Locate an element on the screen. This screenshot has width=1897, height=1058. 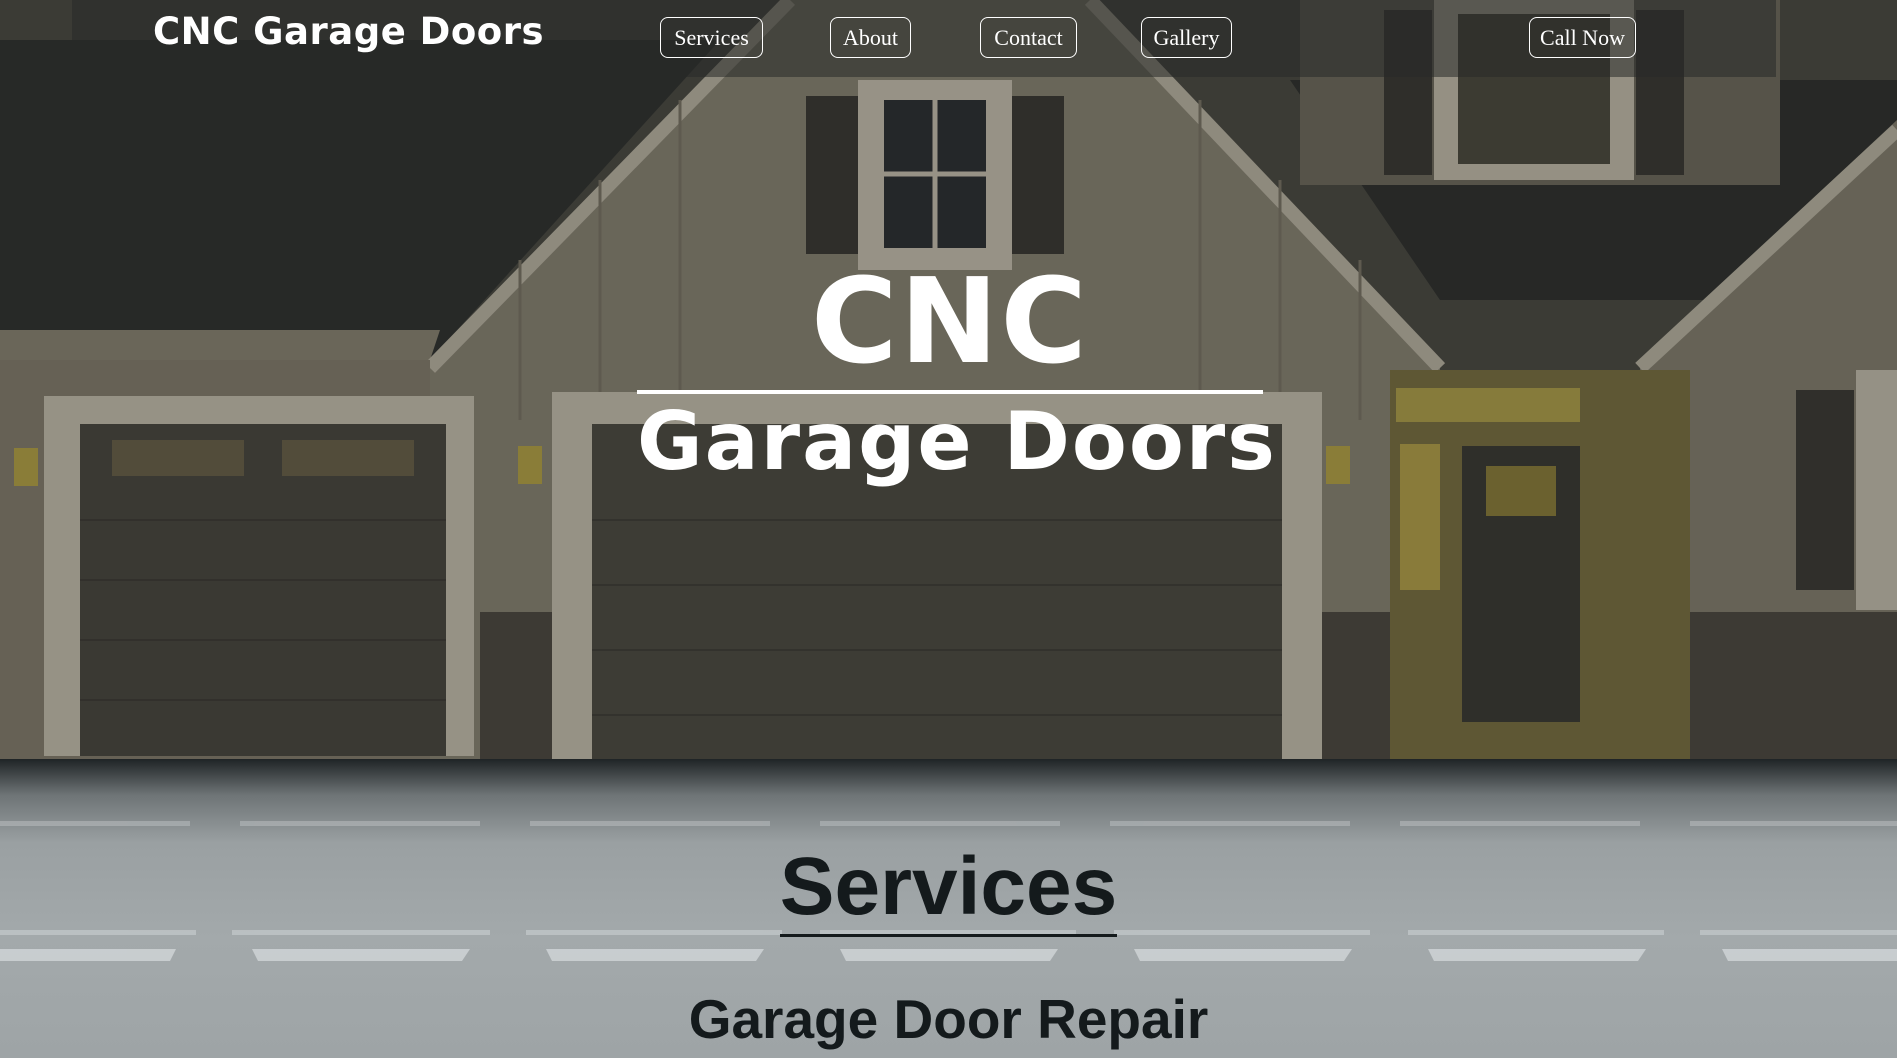
nav-gallery-button: Gallery is located at coordinates (1186, 37).